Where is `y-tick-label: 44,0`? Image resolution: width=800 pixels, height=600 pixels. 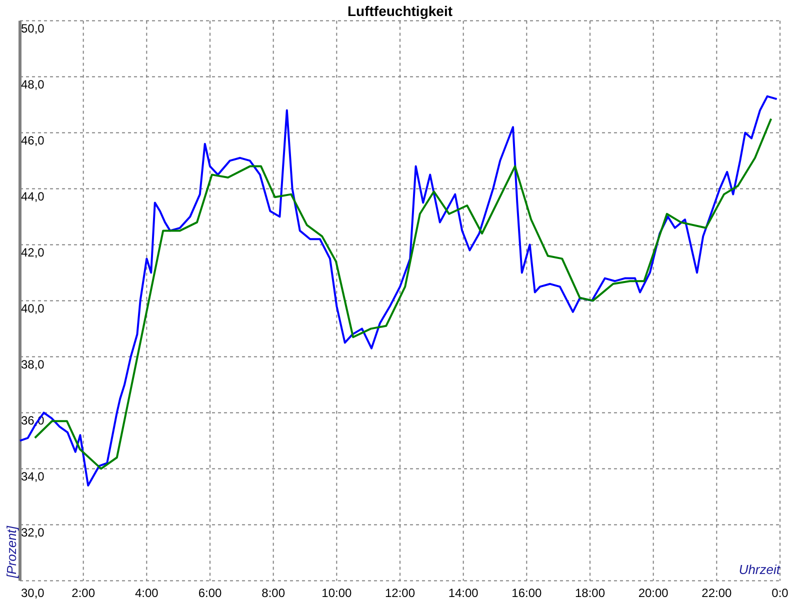 y-tick-label: 44,0 is located at coordinates (32, 197).